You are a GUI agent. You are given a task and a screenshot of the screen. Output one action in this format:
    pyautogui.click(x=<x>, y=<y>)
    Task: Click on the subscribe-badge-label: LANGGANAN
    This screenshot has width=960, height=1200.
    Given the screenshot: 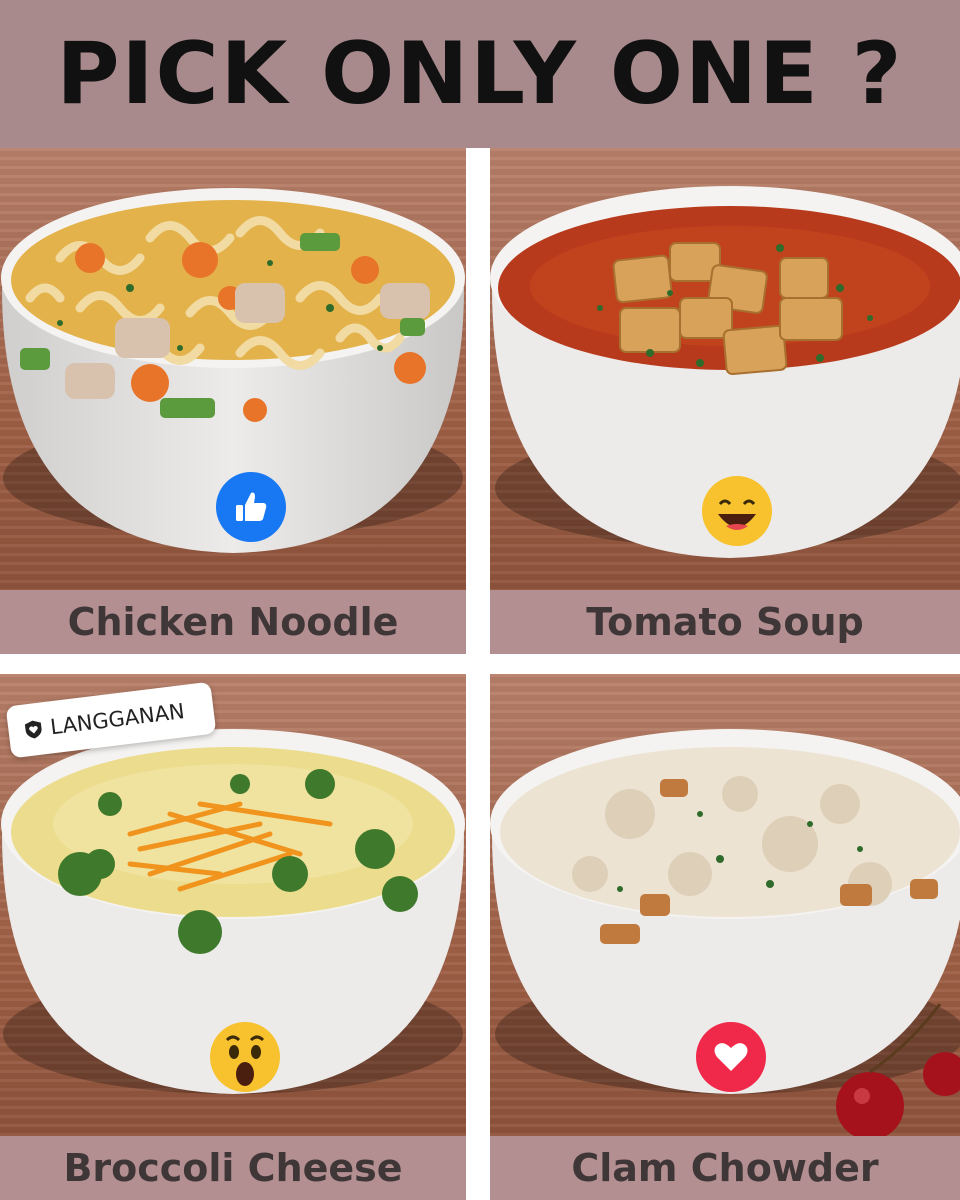 What is the action you would take?
    pyautogui.click(x=117, y=719)
    